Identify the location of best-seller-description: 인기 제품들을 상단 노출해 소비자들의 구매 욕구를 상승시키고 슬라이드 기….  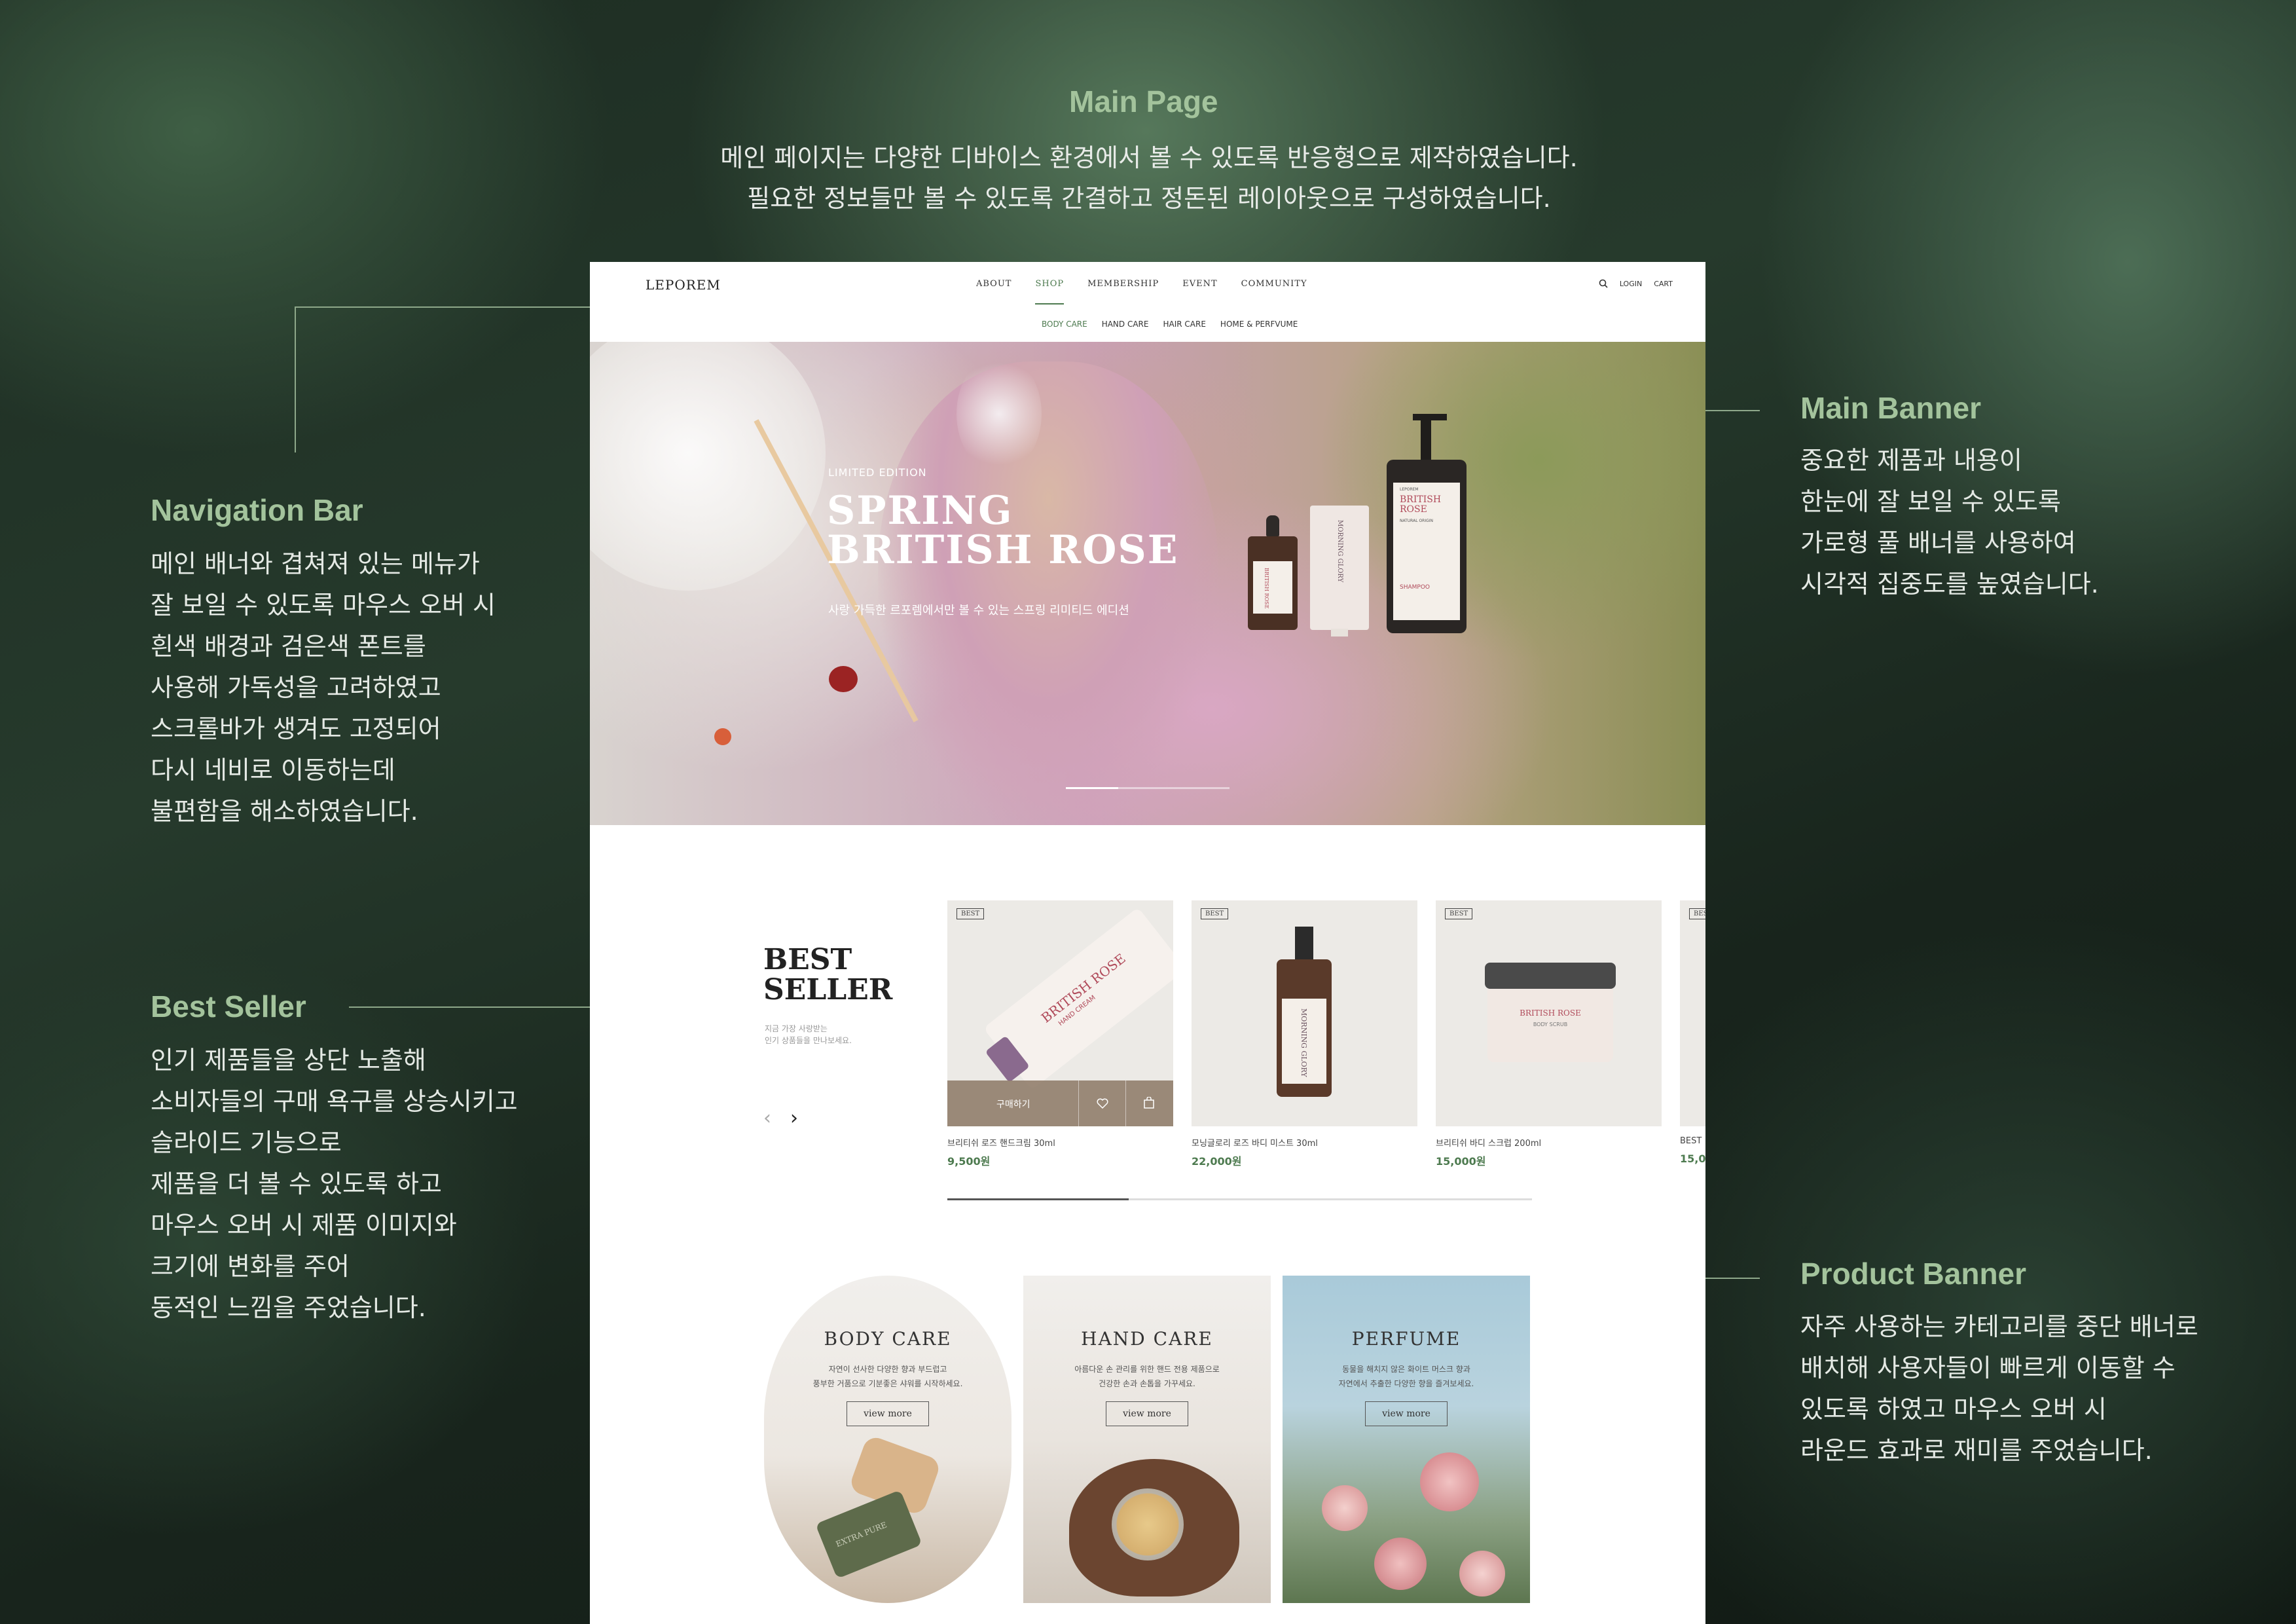
(334, 1184).